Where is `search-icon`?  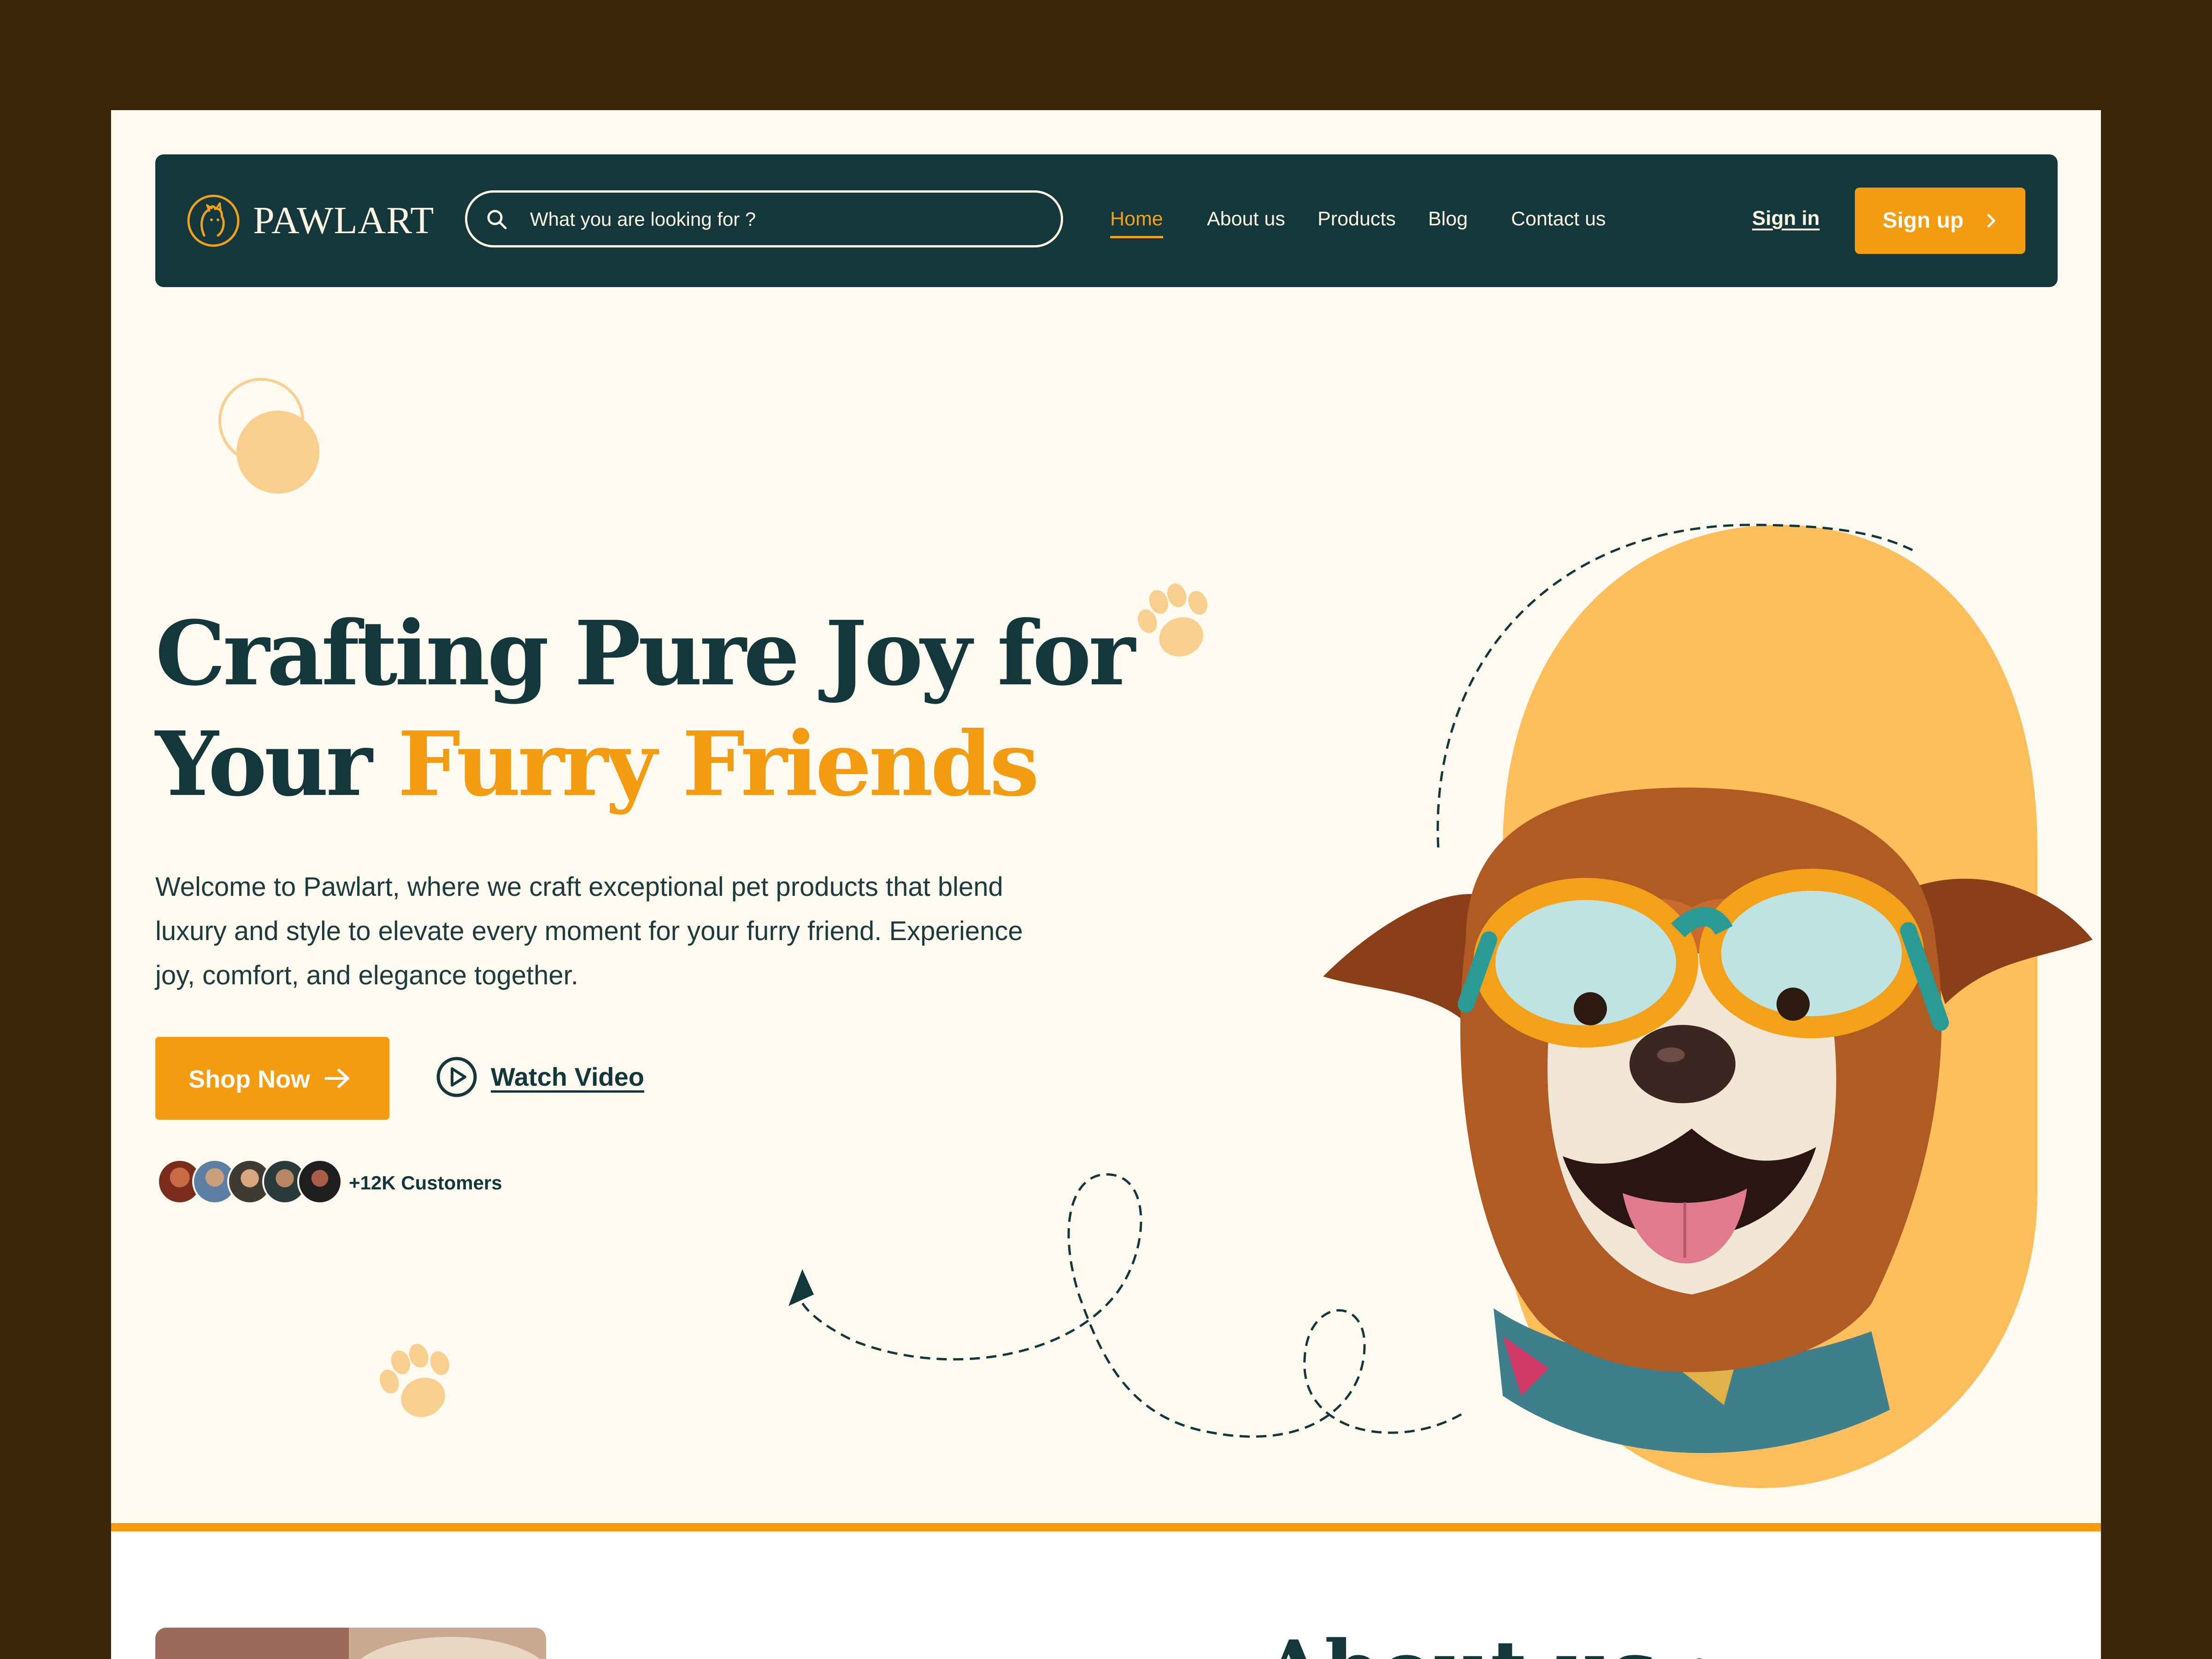
search-icon is located at coordinates (497, 219).